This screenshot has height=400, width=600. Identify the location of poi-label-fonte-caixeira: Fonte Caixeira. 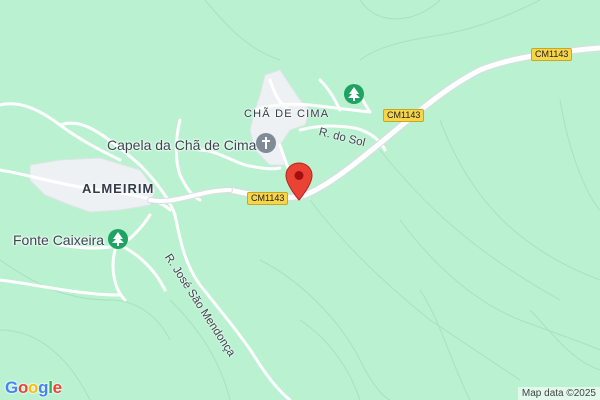
(58, 240).